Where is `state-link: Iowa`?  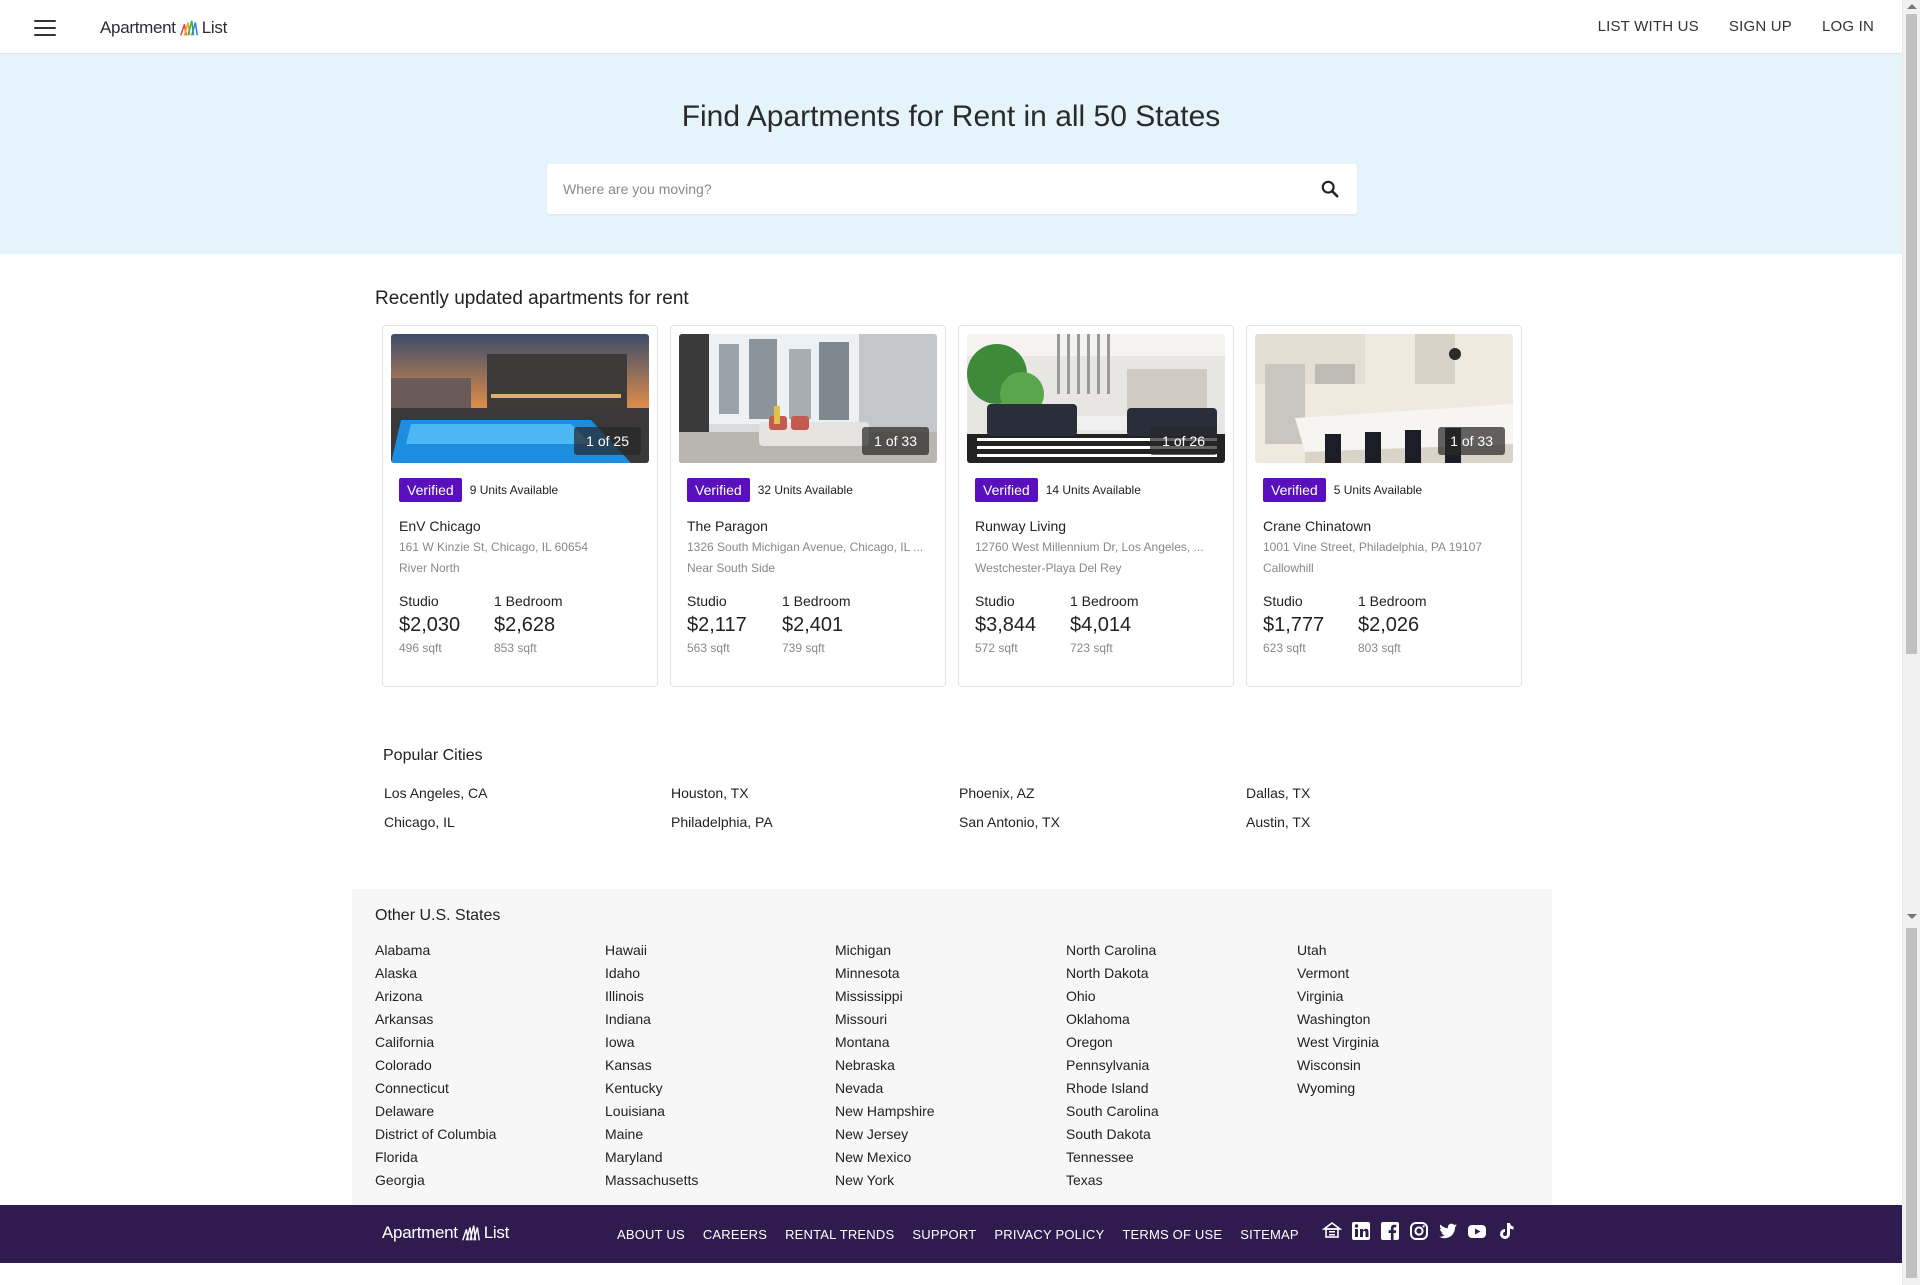 state-link: Iowa is located at coordinates (720, 1042).